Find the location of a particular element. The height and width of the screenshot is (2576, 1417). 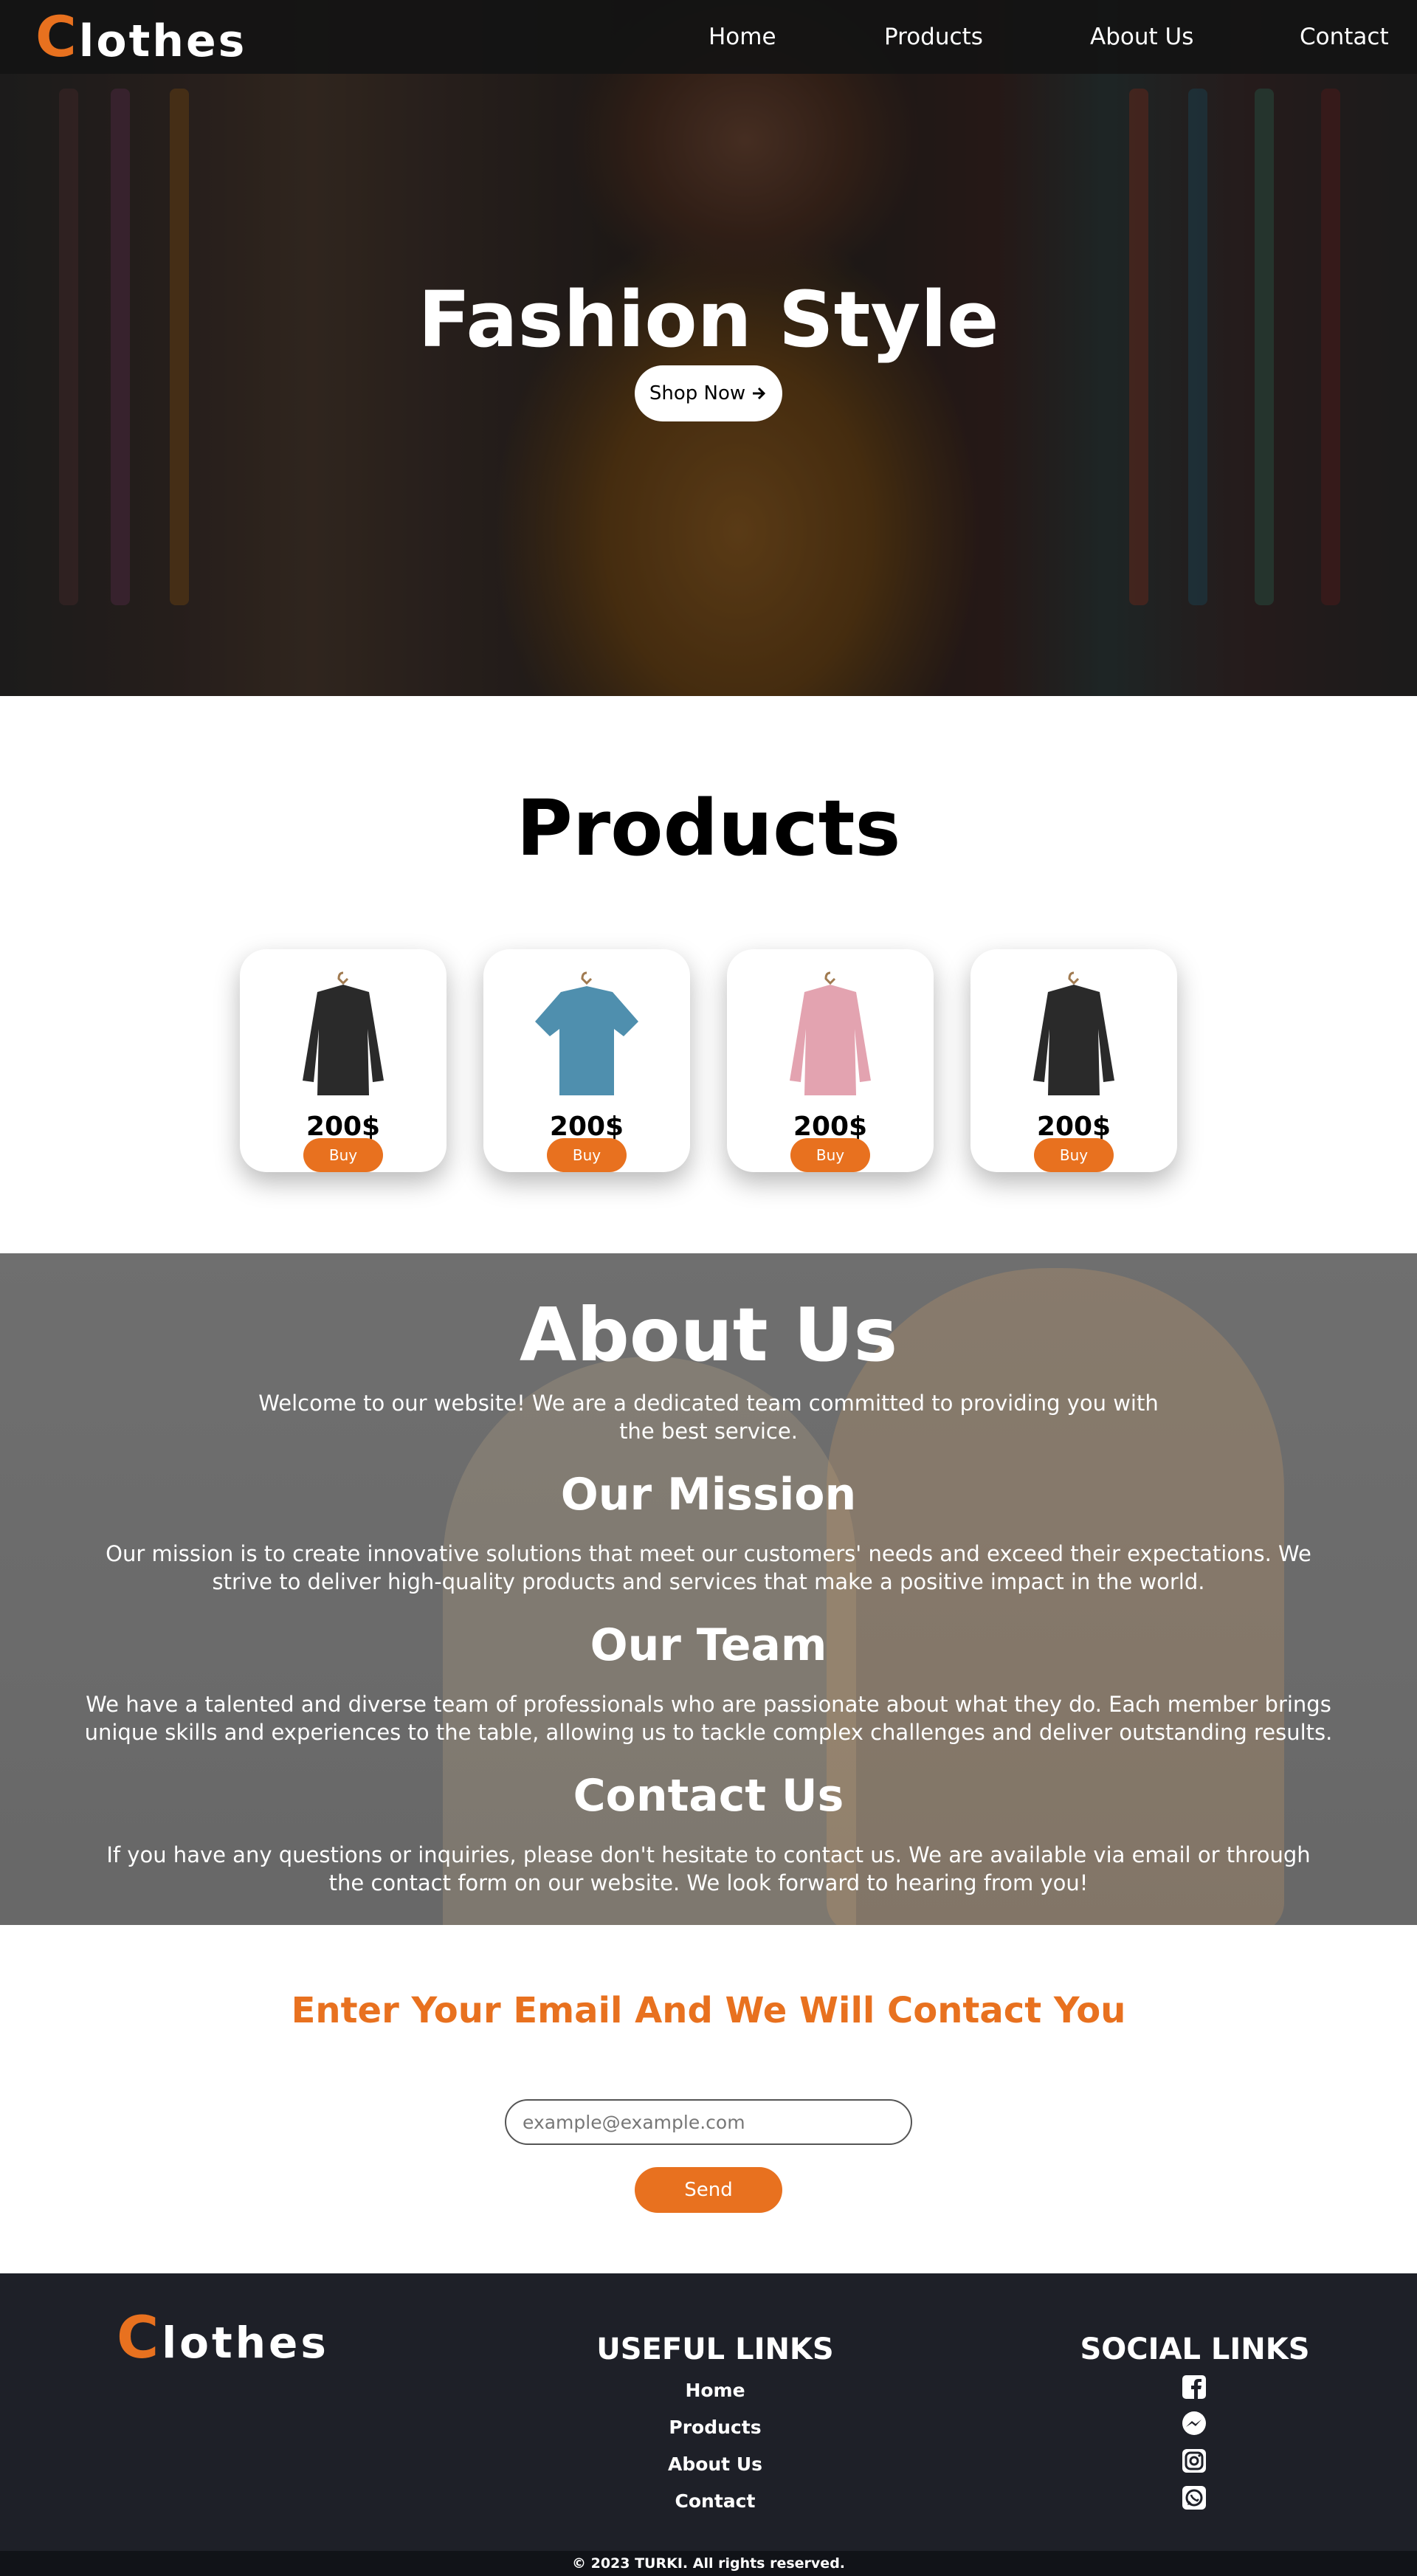

hero-title: Fashion Style is located at coordinates (708, 320).